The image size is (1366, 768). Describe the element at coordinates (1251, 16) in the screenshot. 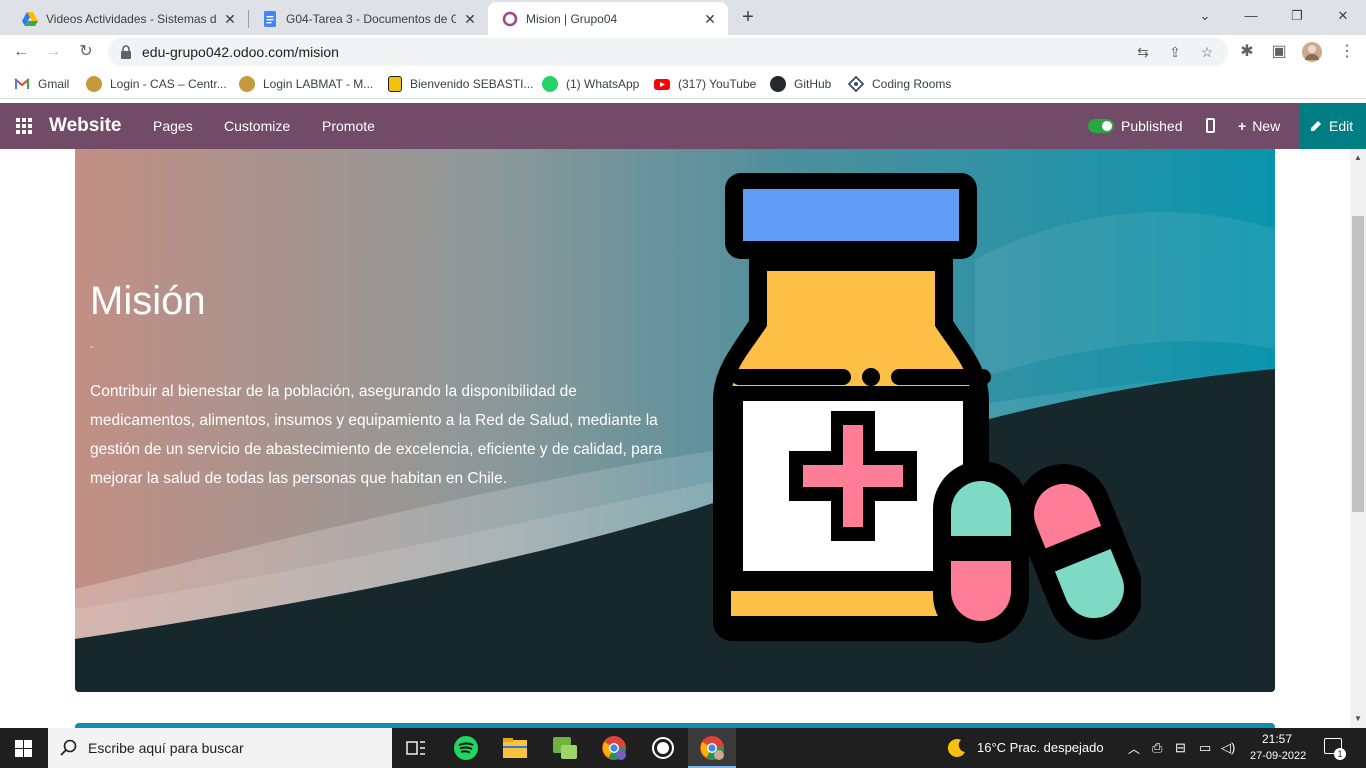

I see `minimize-button: —` at that location.